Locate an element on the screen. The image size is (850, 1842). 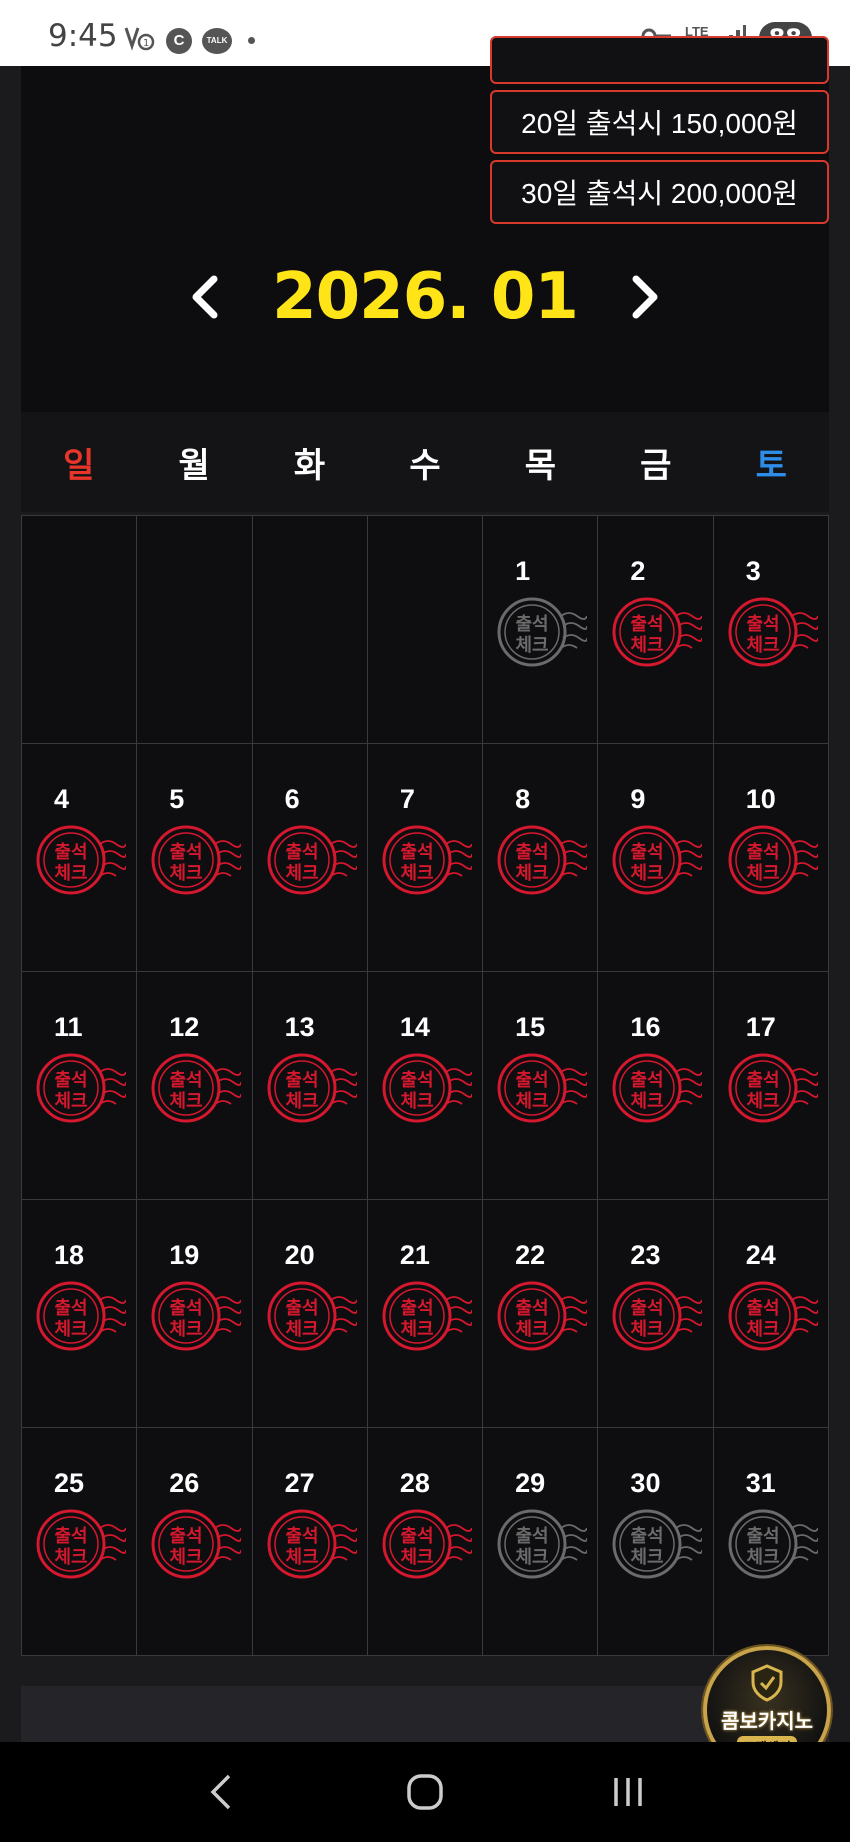
weekday-label: 화 is located at coordinates (309, 465).